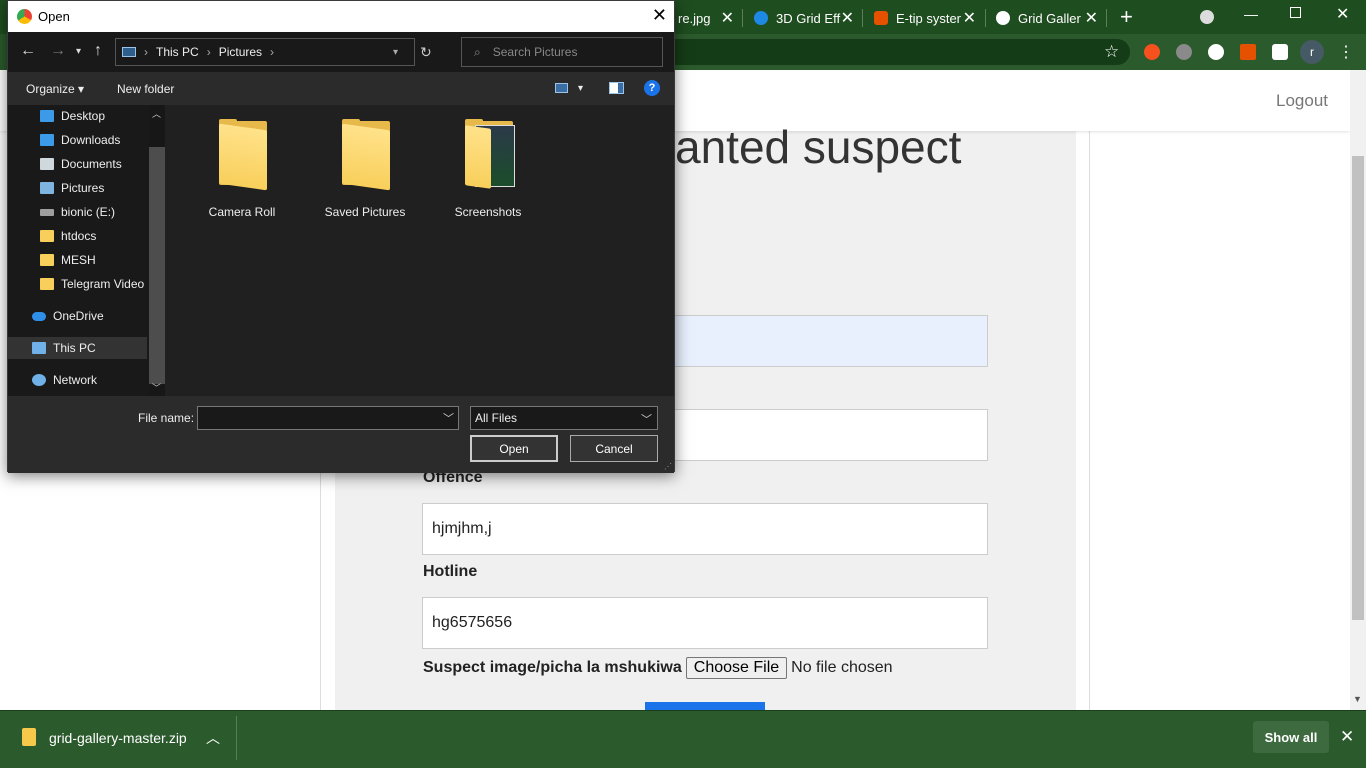 The width and height of the screenshot is (1366, 768). Describe the element at coordinates (804, 18) in the screenshot. I see `browser-tab: 3D Grid Eff ✕` at that location.